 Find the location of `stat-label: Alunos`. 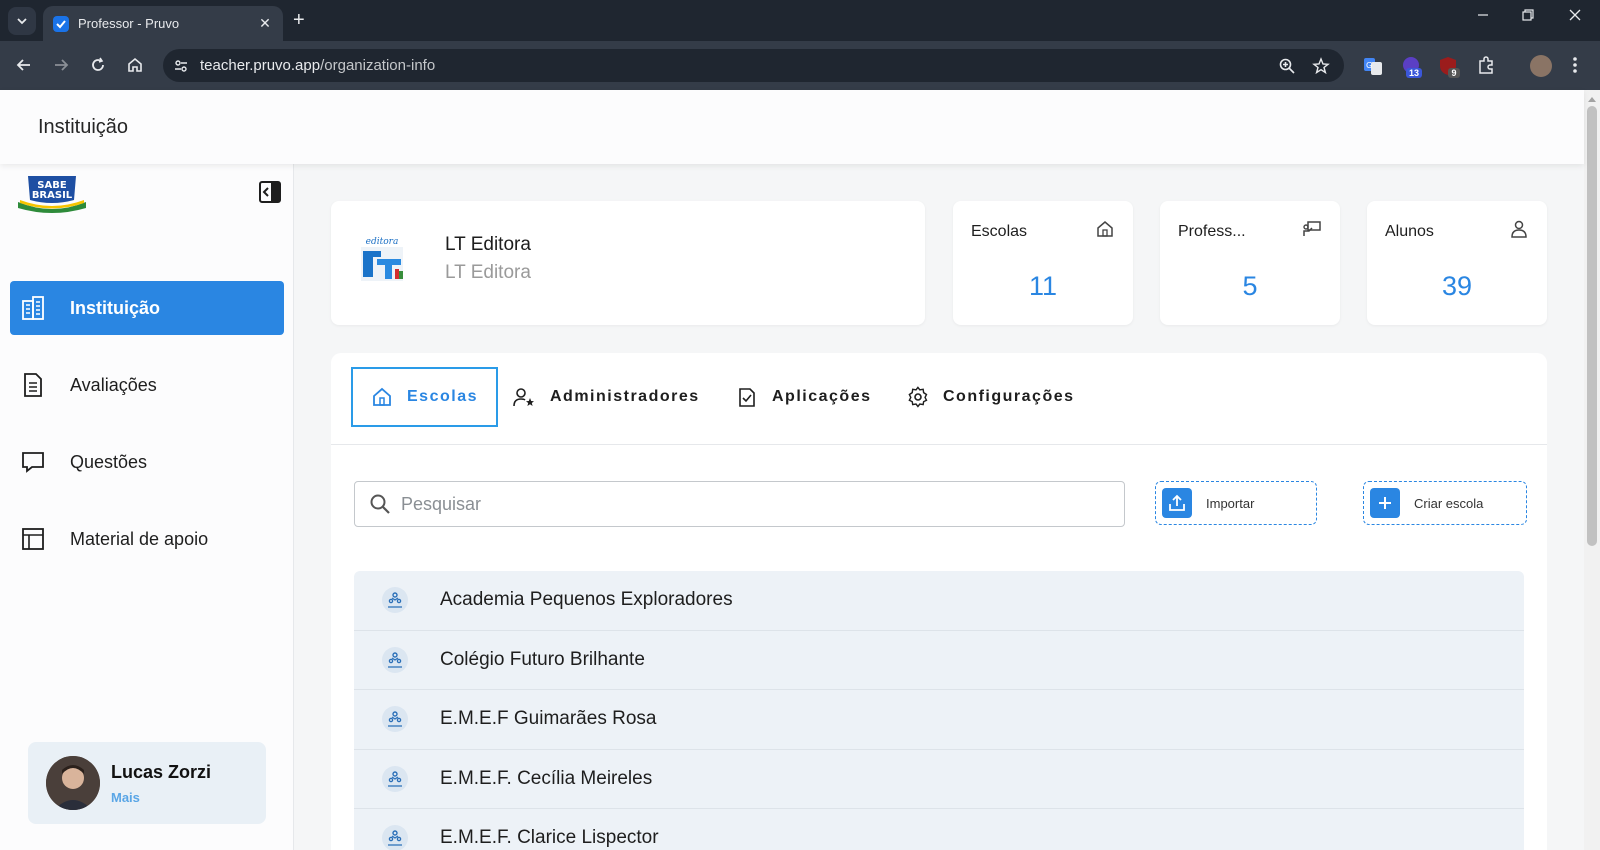

stat-label: Alunos is located at coordinates (1409, 231).